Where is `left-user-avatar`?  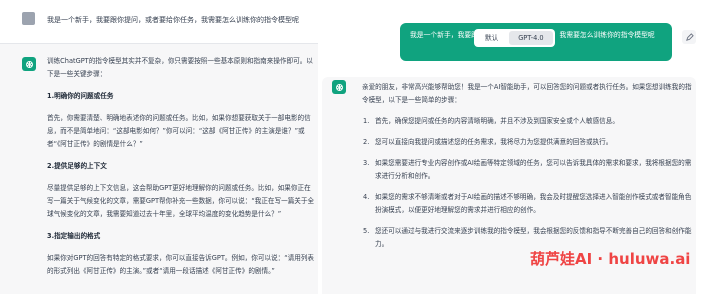 left-user-avatar is located at coordinates (28, 18).